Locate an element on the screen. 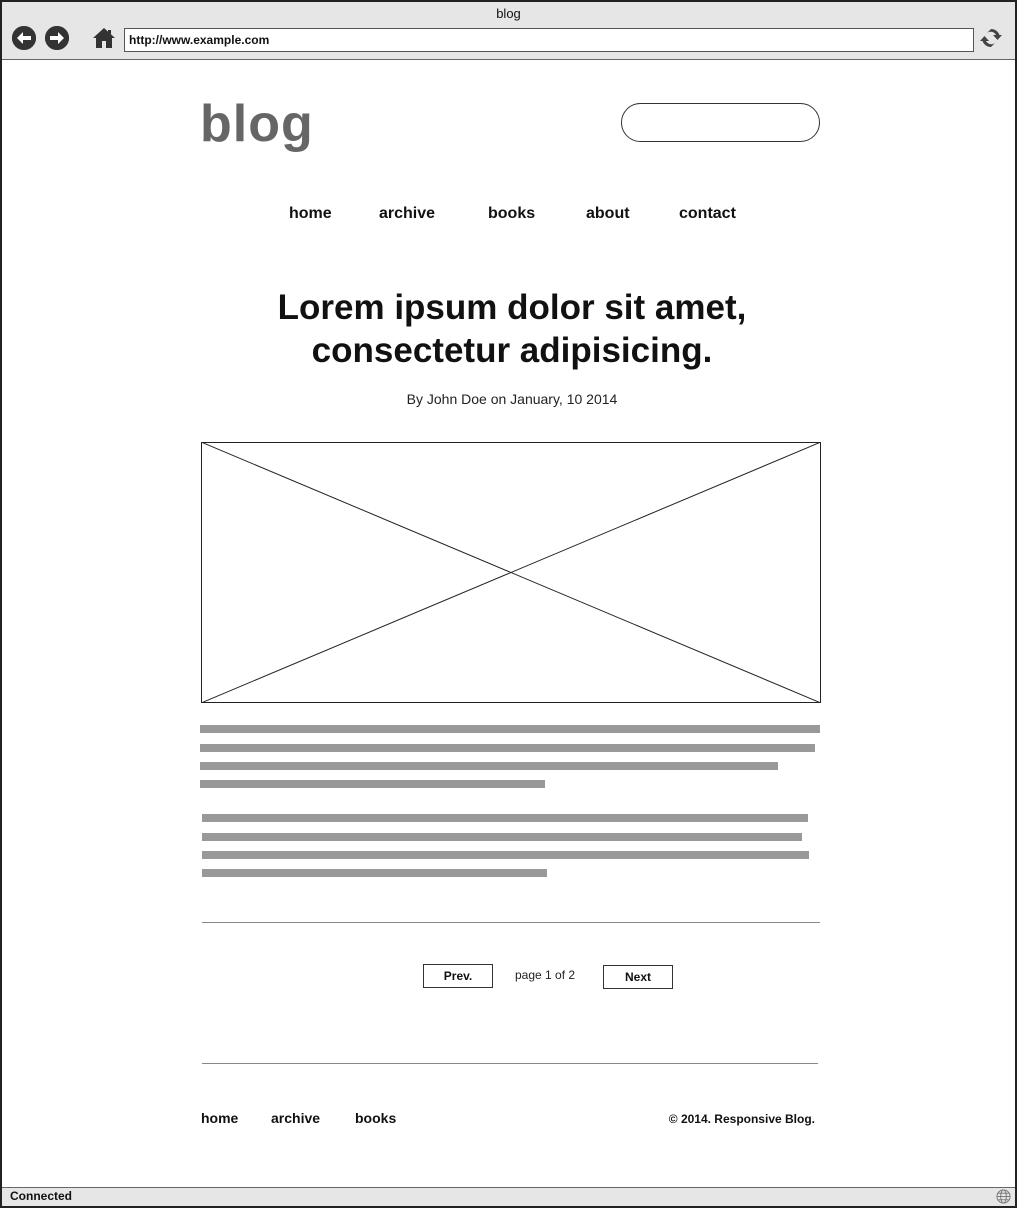 Image resolution: width=1017 pixels, height=1208 pixels. arrow-right-icon is located at coordinates (57, 38).